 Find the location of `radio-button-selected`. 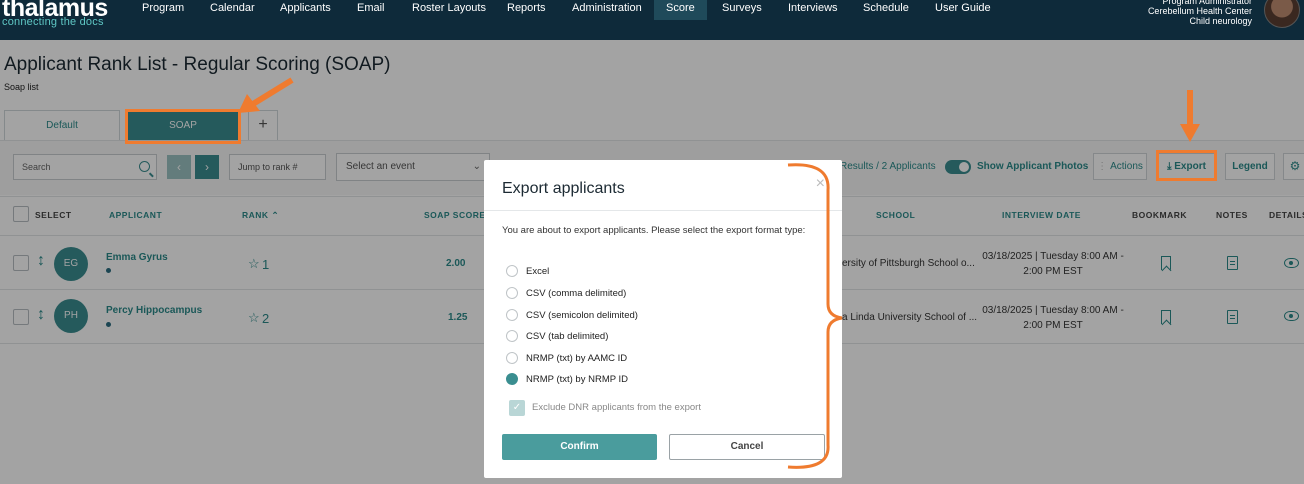

radio-button-selected is located at coordinates (512, 379).